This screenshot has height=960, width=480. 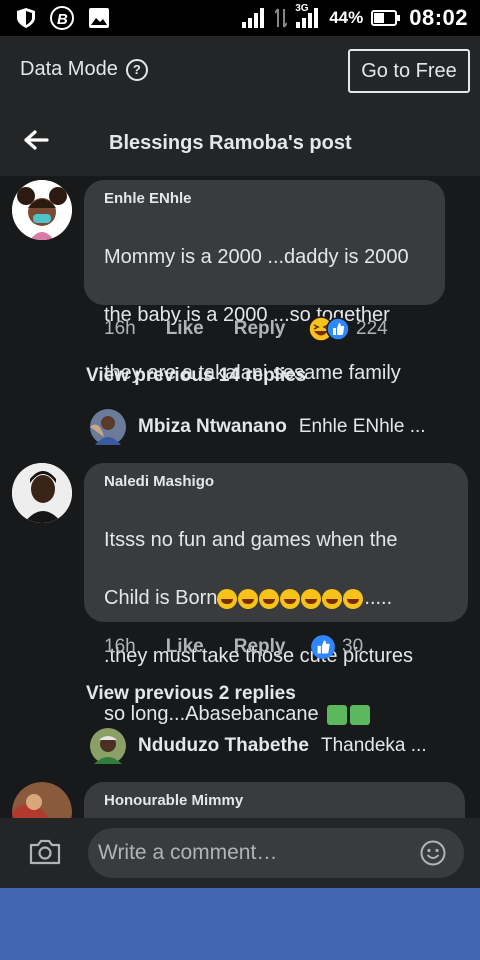 What do you see at coordinates (161, 598) in the screenshot?
I see `comment-line-part: Child is Born` at bounding box center [161, 598].